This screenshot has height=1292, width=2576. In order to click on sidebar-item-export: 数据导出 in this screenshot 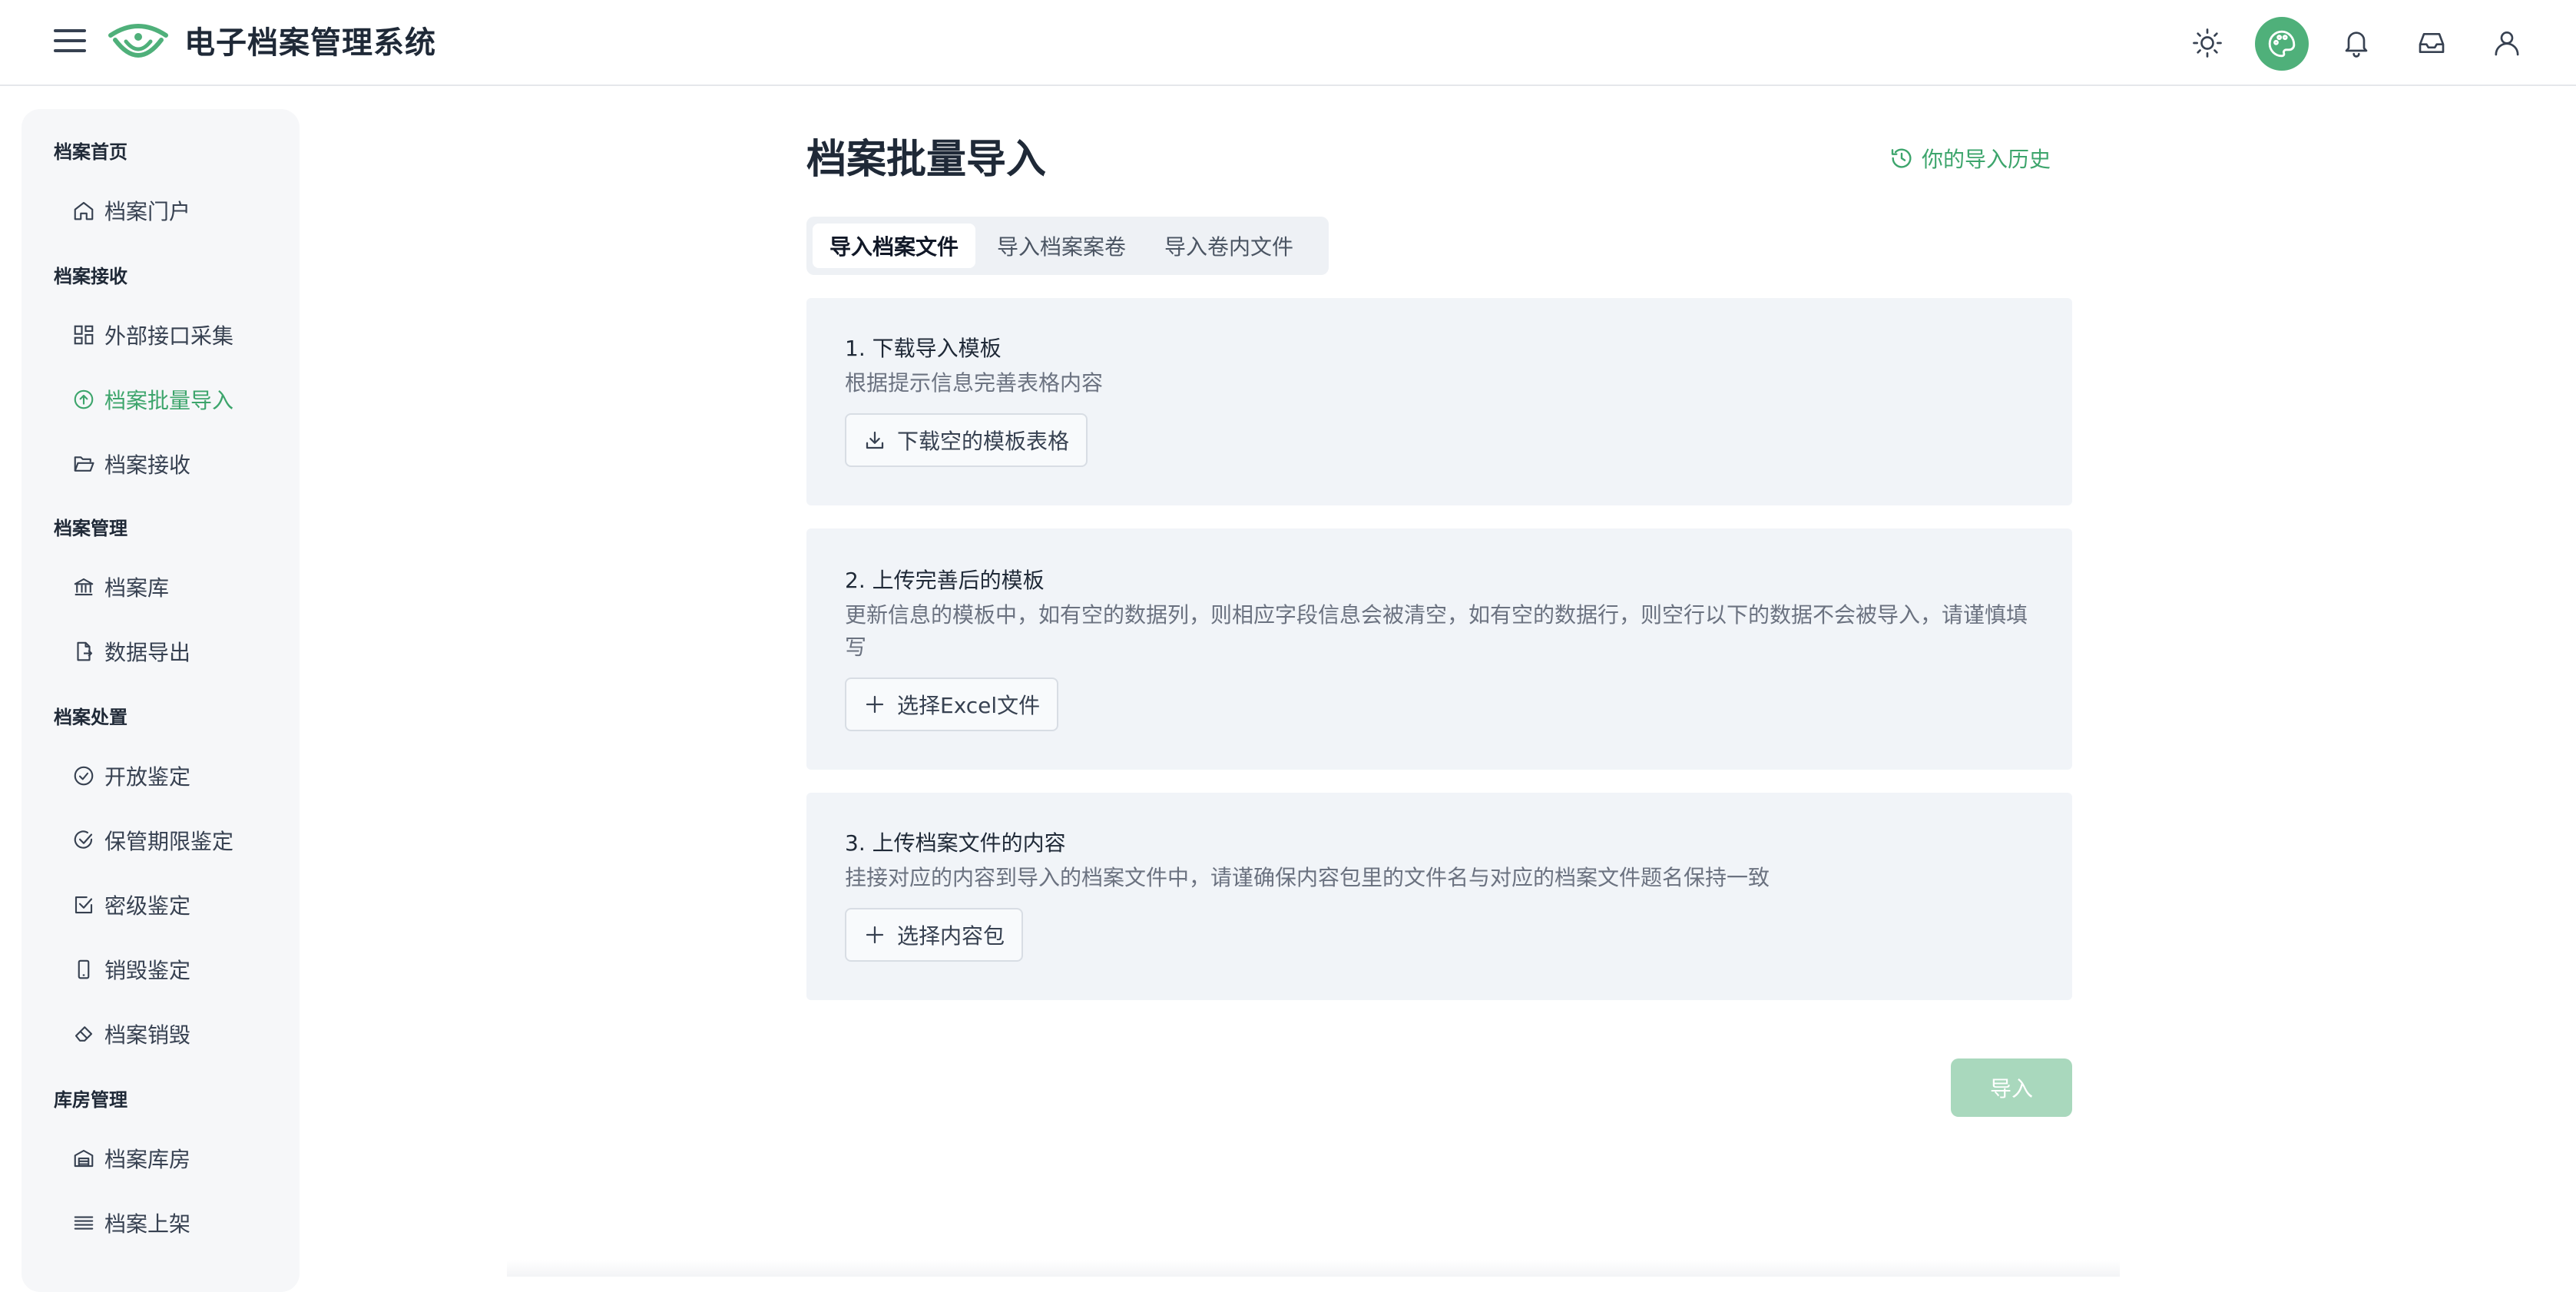, I will do `click(131, 651)`.